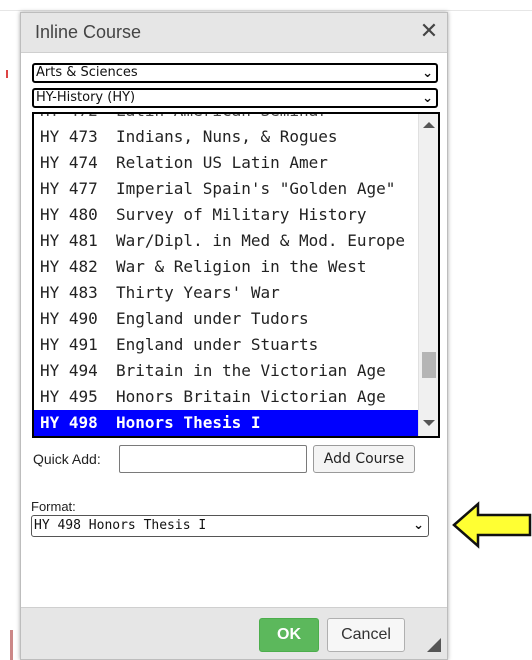 Image resolution: width=532 pixels, height=660 pixels. Describe the element at coordinates (217, 344) in the screenshot. I see `course-name: England under Stuarts` at that location.